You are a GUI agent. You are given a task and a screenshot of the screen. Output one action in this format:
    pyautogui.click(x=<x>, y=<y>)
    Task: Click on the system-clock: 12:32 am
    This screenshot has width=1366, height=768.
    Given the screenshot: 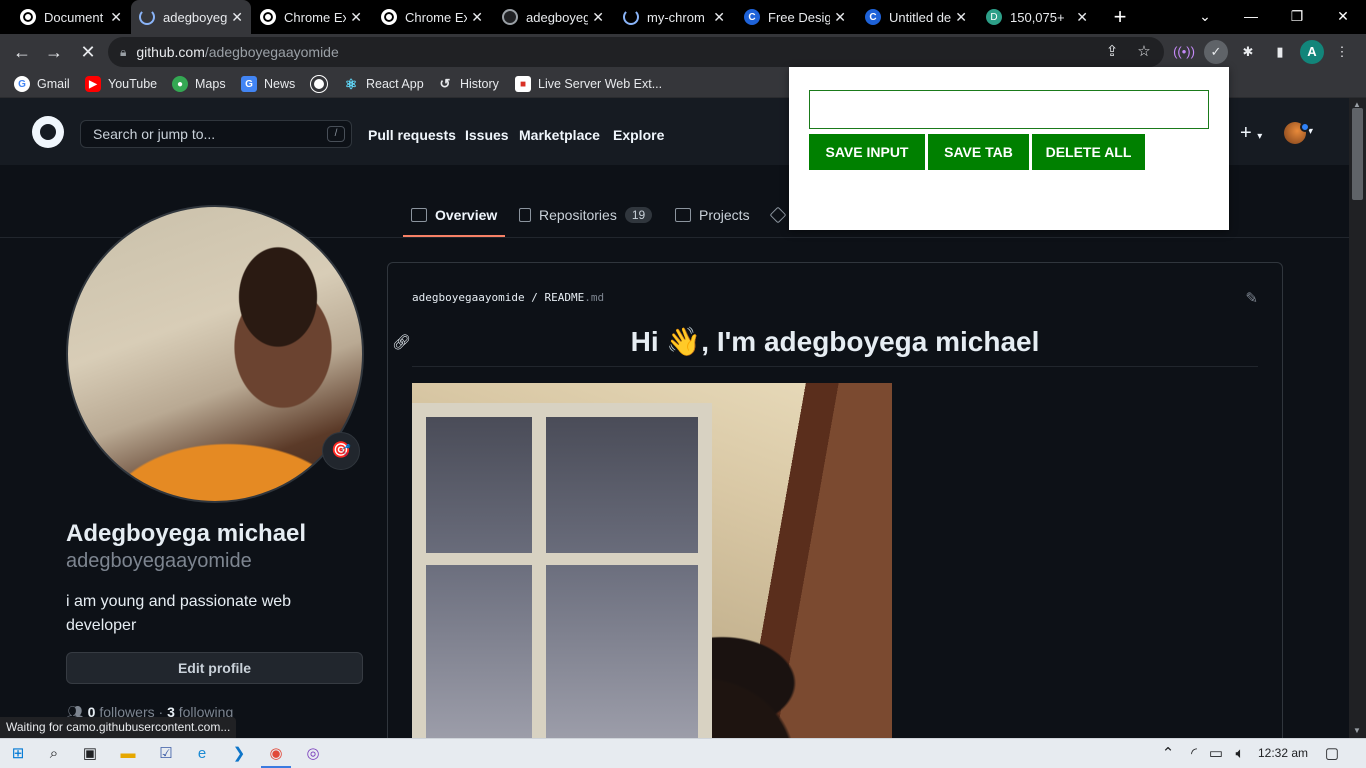 What is the action you would take?
    pyautogui.click(x=1283, y=753)
    